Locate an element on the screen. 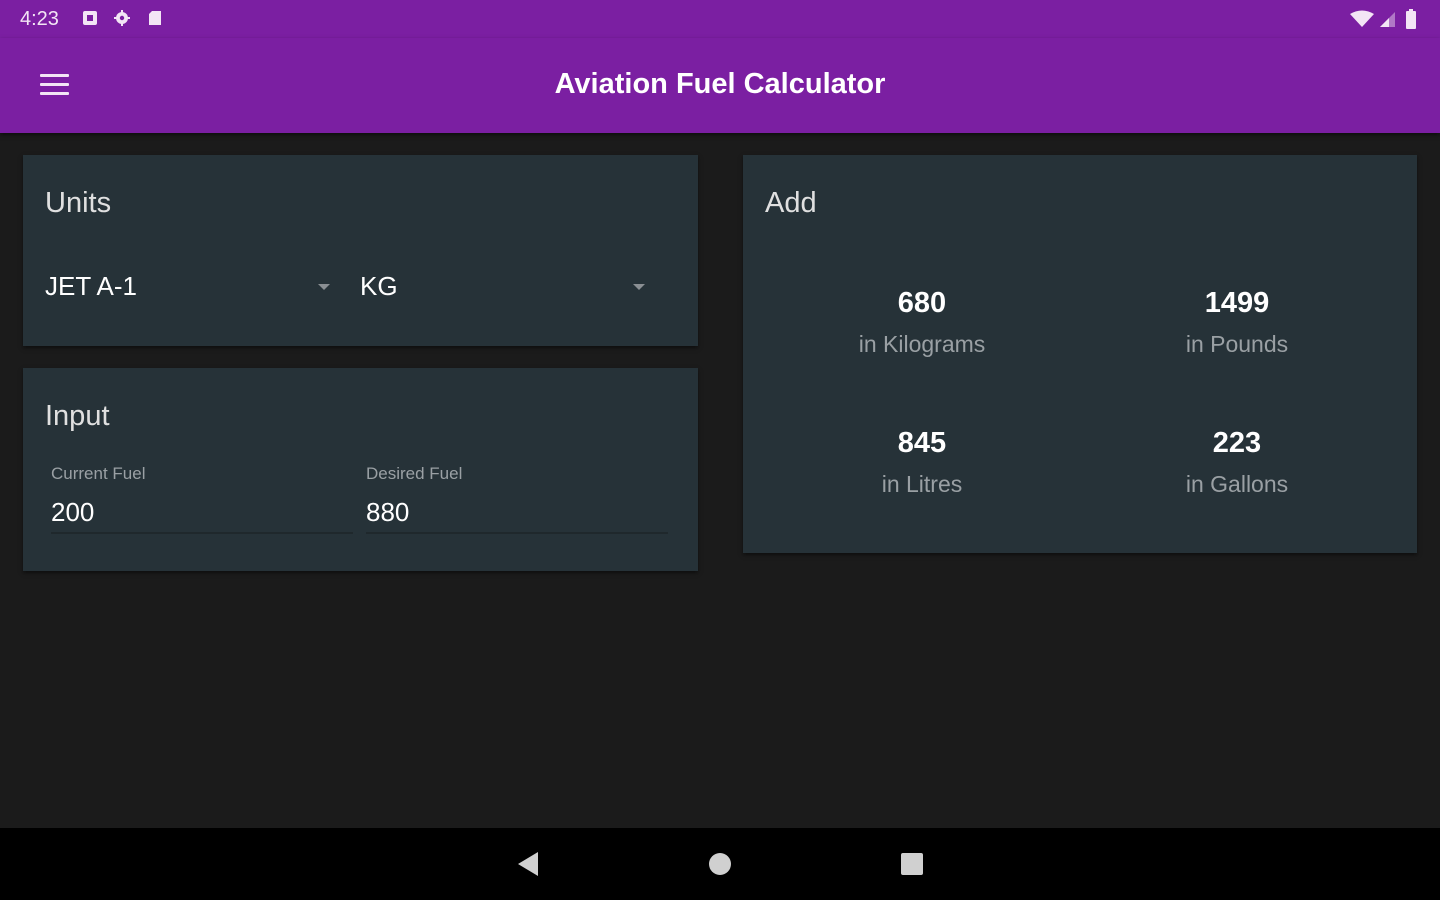 The width and height of the screenshot is (1440, 900). sd-card-icon is located at coordinates (155, 18).